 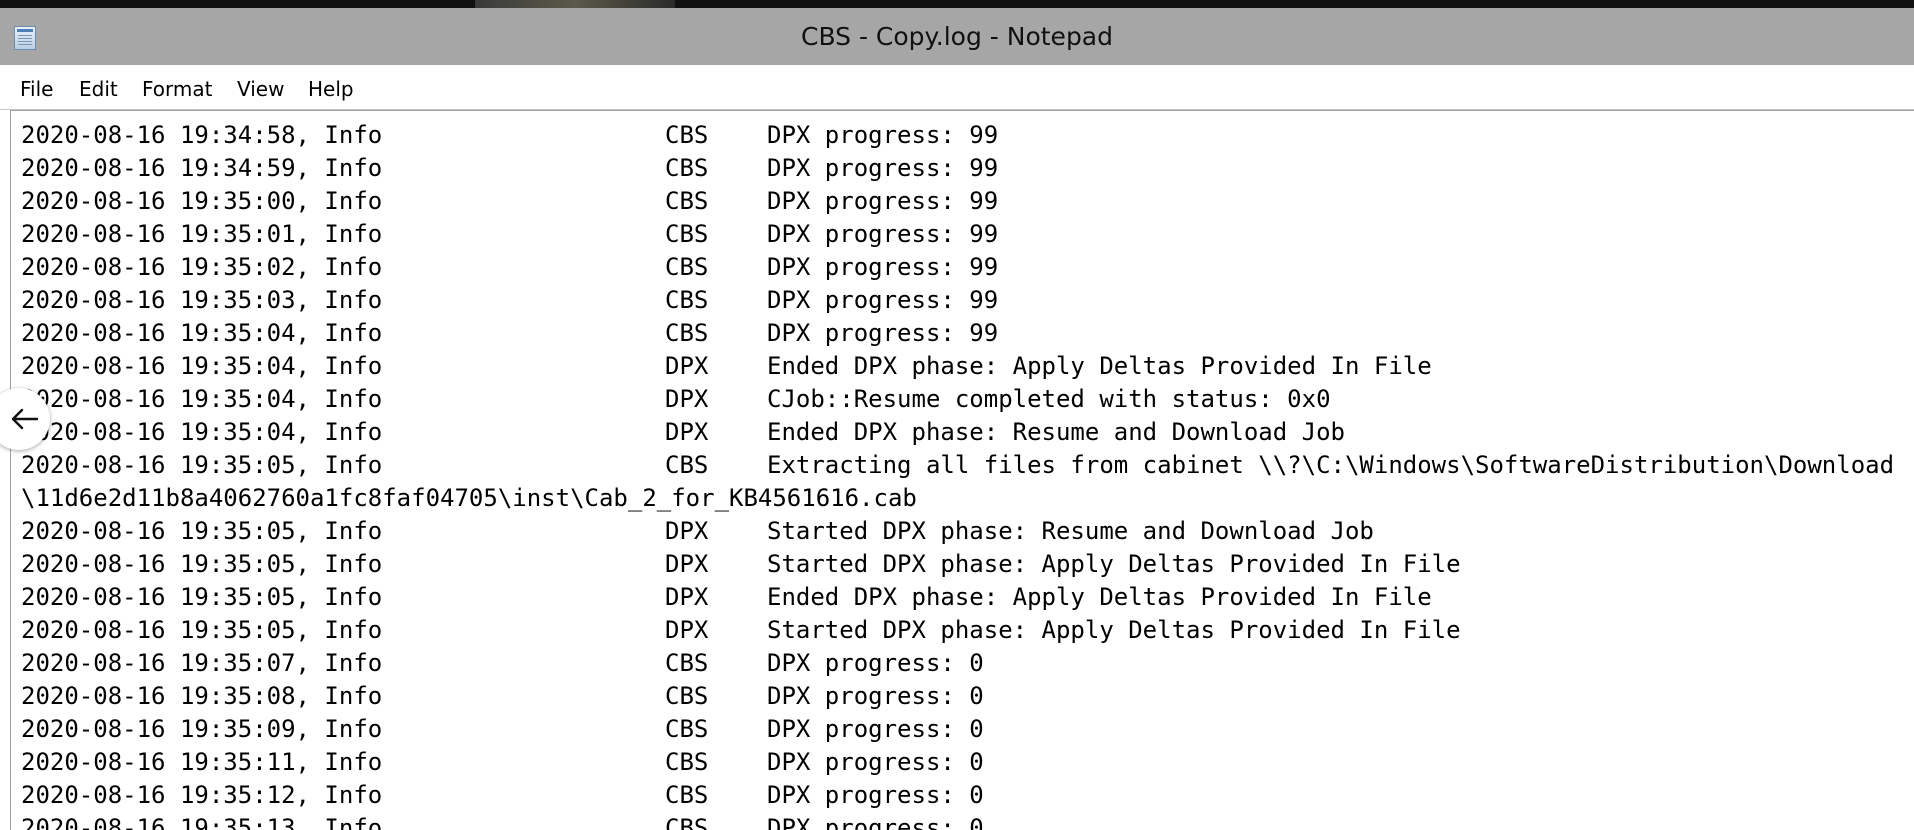 I want to click on background-window-edge, so click(x=575, y=4).